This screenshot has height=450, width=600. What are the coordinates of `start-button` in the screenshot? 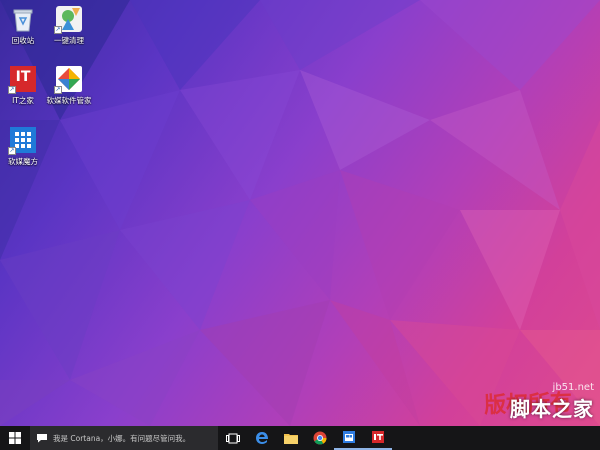 It's located at (15, 438).